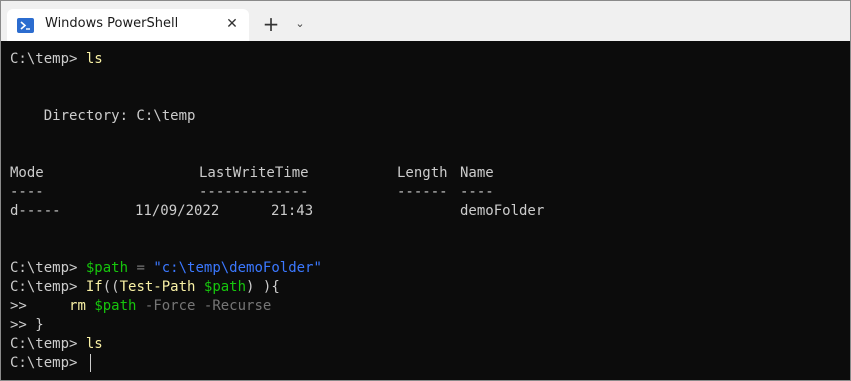  I want to click on console-line: C:\temp> If((Test-Path $path) ){, so click(145, 287).